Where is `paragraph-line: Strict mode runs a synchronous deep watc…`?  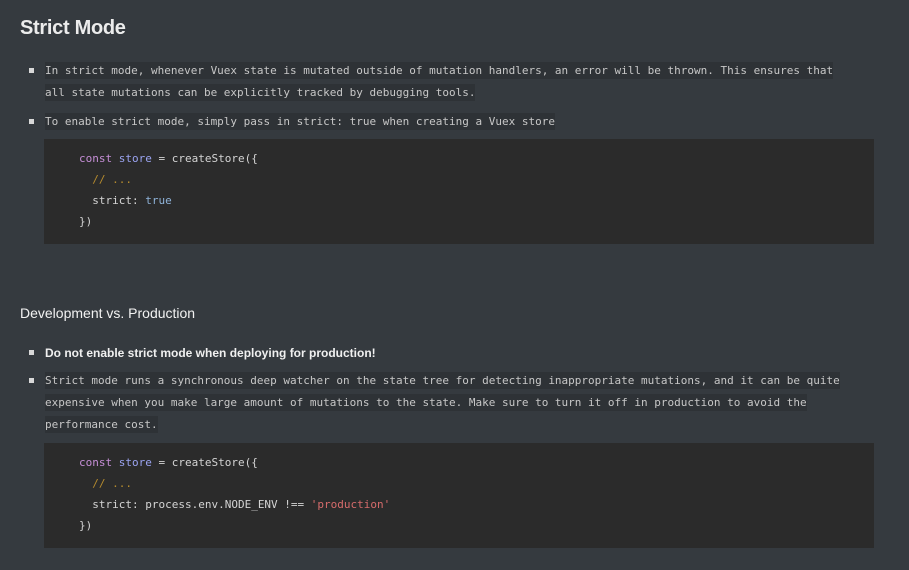
paragraph-line: Strict mode runs a synchronous deep watc… is located at coordinates (442, 380).